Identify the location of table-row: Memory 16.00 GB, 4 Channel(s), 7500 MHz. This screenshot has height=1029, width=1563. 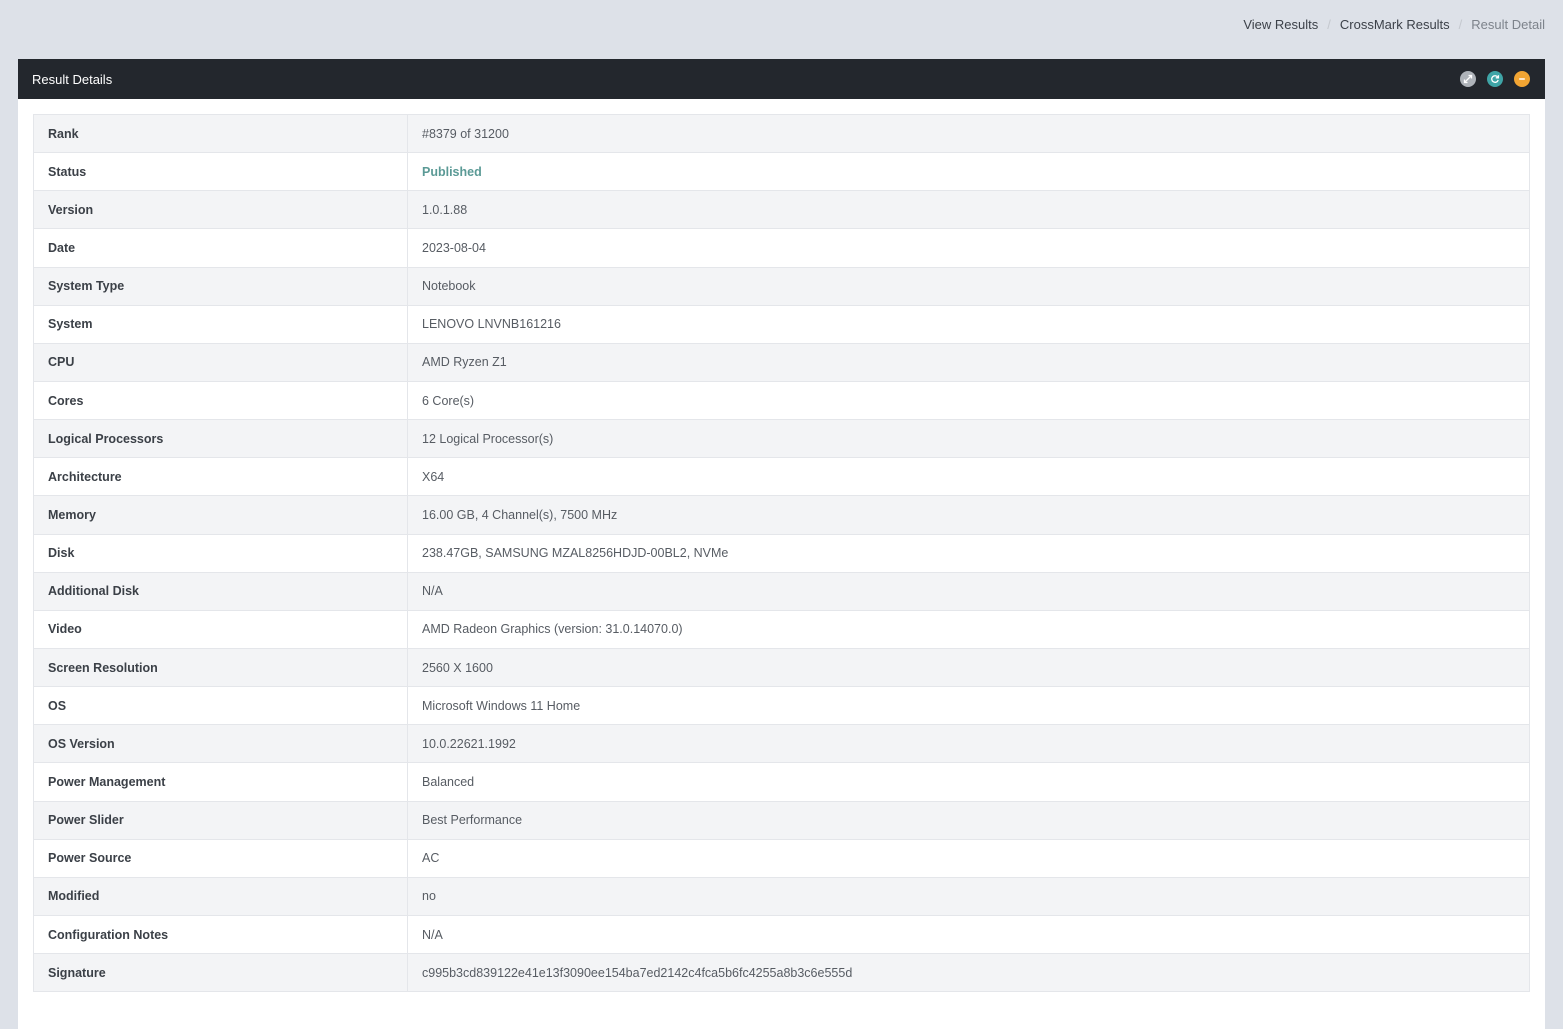
(781, 515).